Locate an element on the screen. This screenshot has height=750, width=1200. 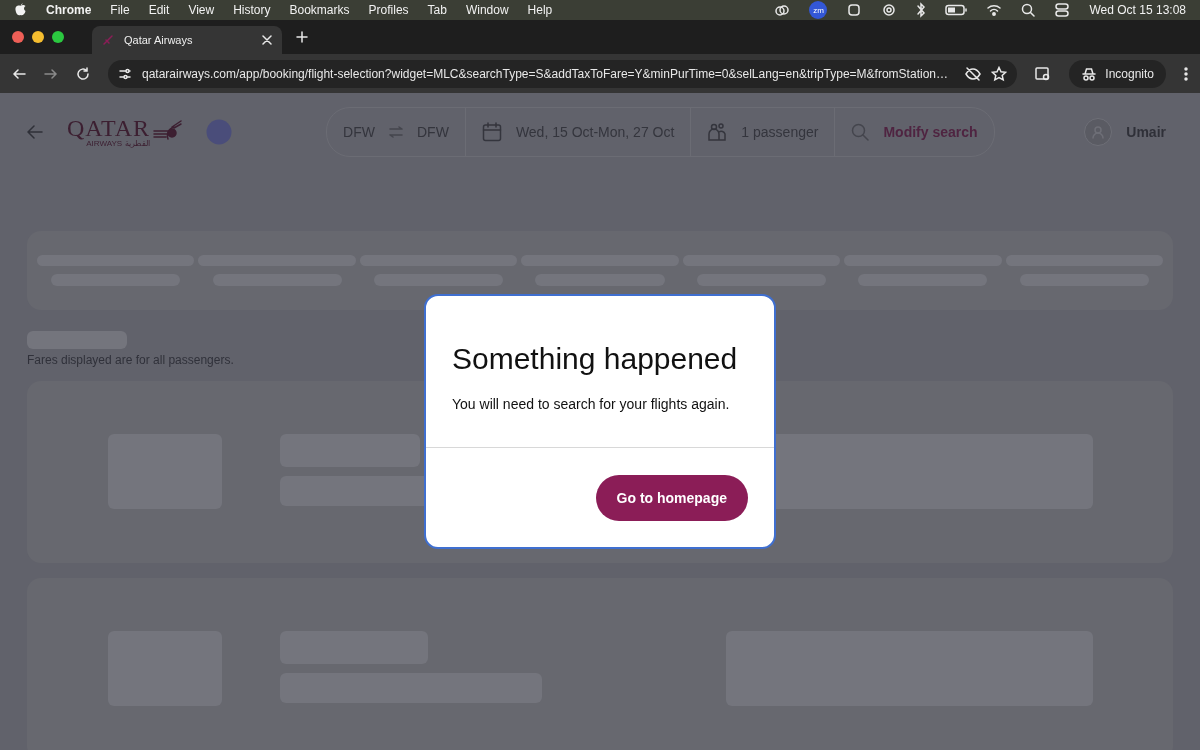
menu-item: History is located at coordinates (252, 10).